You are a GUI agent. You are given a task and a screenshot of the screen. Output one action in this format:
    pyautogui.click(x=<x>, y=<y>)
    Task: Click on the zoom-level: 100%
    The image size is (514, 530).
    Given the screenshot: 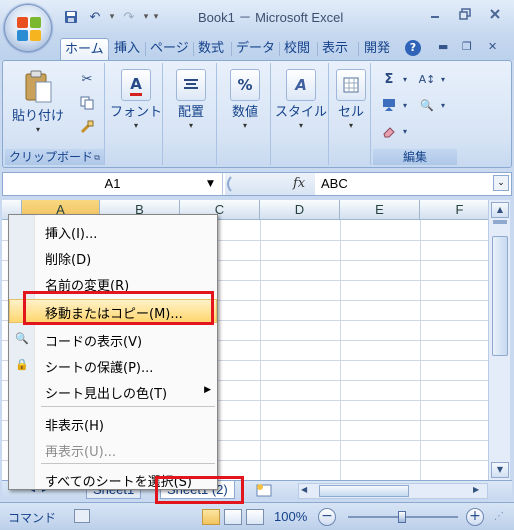 What is the action you would take?
    pyautogui.click(x=290, y=516)
    